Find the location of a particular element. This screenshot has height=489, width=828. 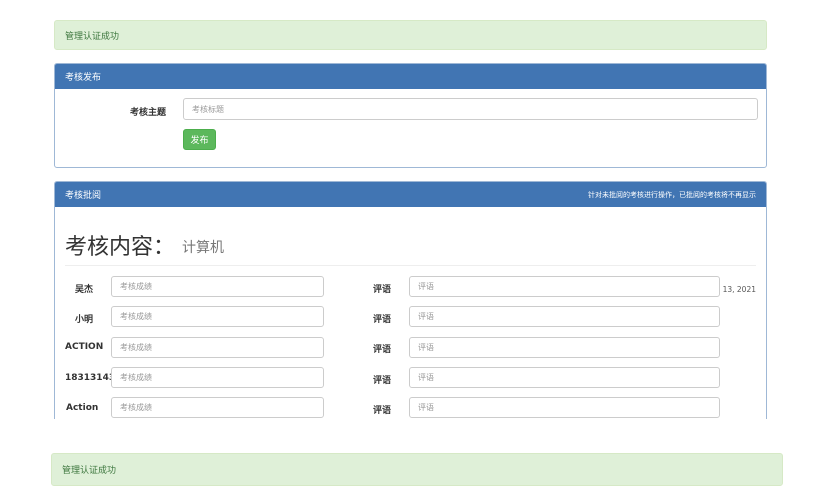

success-alert-bottom: 管理认证成功 is located at coordinates (417, 469).